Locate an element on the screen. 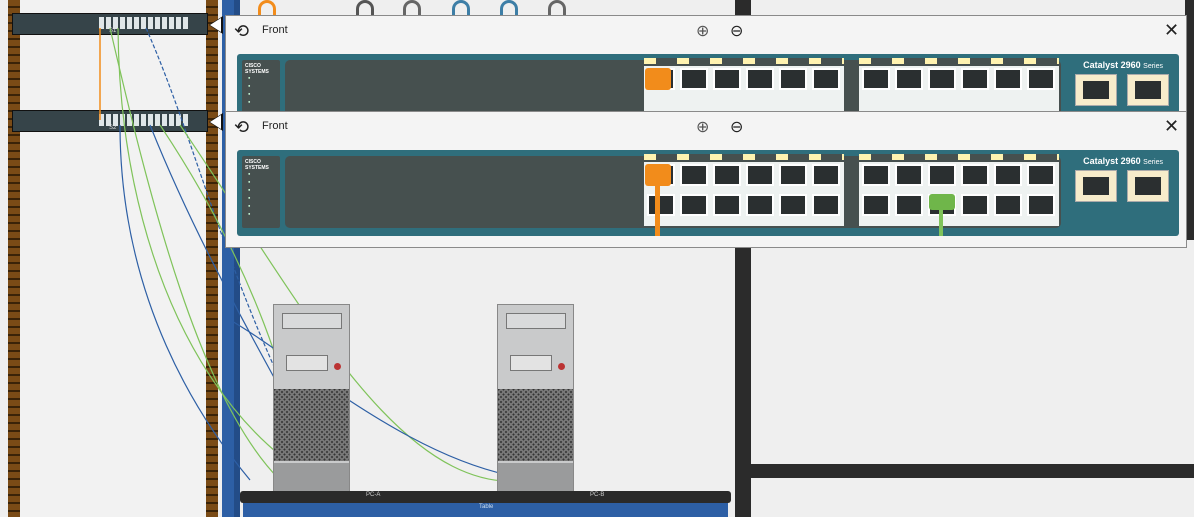 The height and width of the screenshot is (517, 1194). pc-b-tower is located at coordinates (535, 398).